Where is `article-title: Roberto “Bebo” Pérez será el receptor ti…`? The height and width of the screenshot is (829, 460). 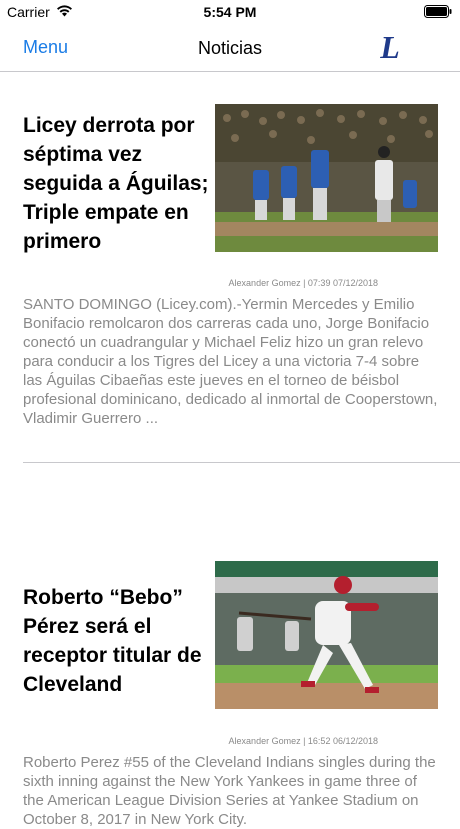 article-title: Roberto “Bebo” Pérez será el receptor ti… is located at coordinates (116, 641).